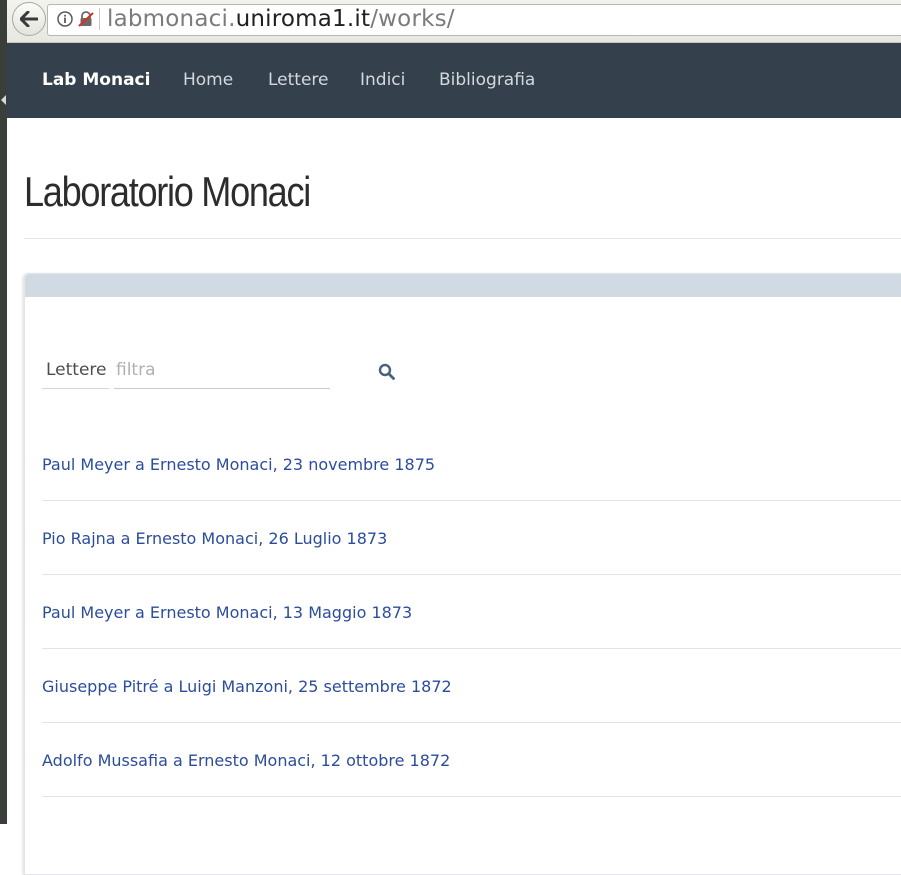 This screenshot has height=875, width=901. I want to click on filter-input, so click(222, 371).